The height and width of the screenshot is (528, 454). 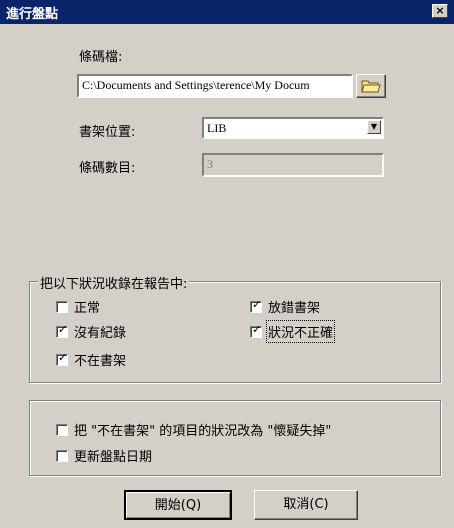 What do you see at coordinates (101, 57) in the screenshot?
I see `barcode-file-label: 條碼檔:` at bounding box center [101, 57].